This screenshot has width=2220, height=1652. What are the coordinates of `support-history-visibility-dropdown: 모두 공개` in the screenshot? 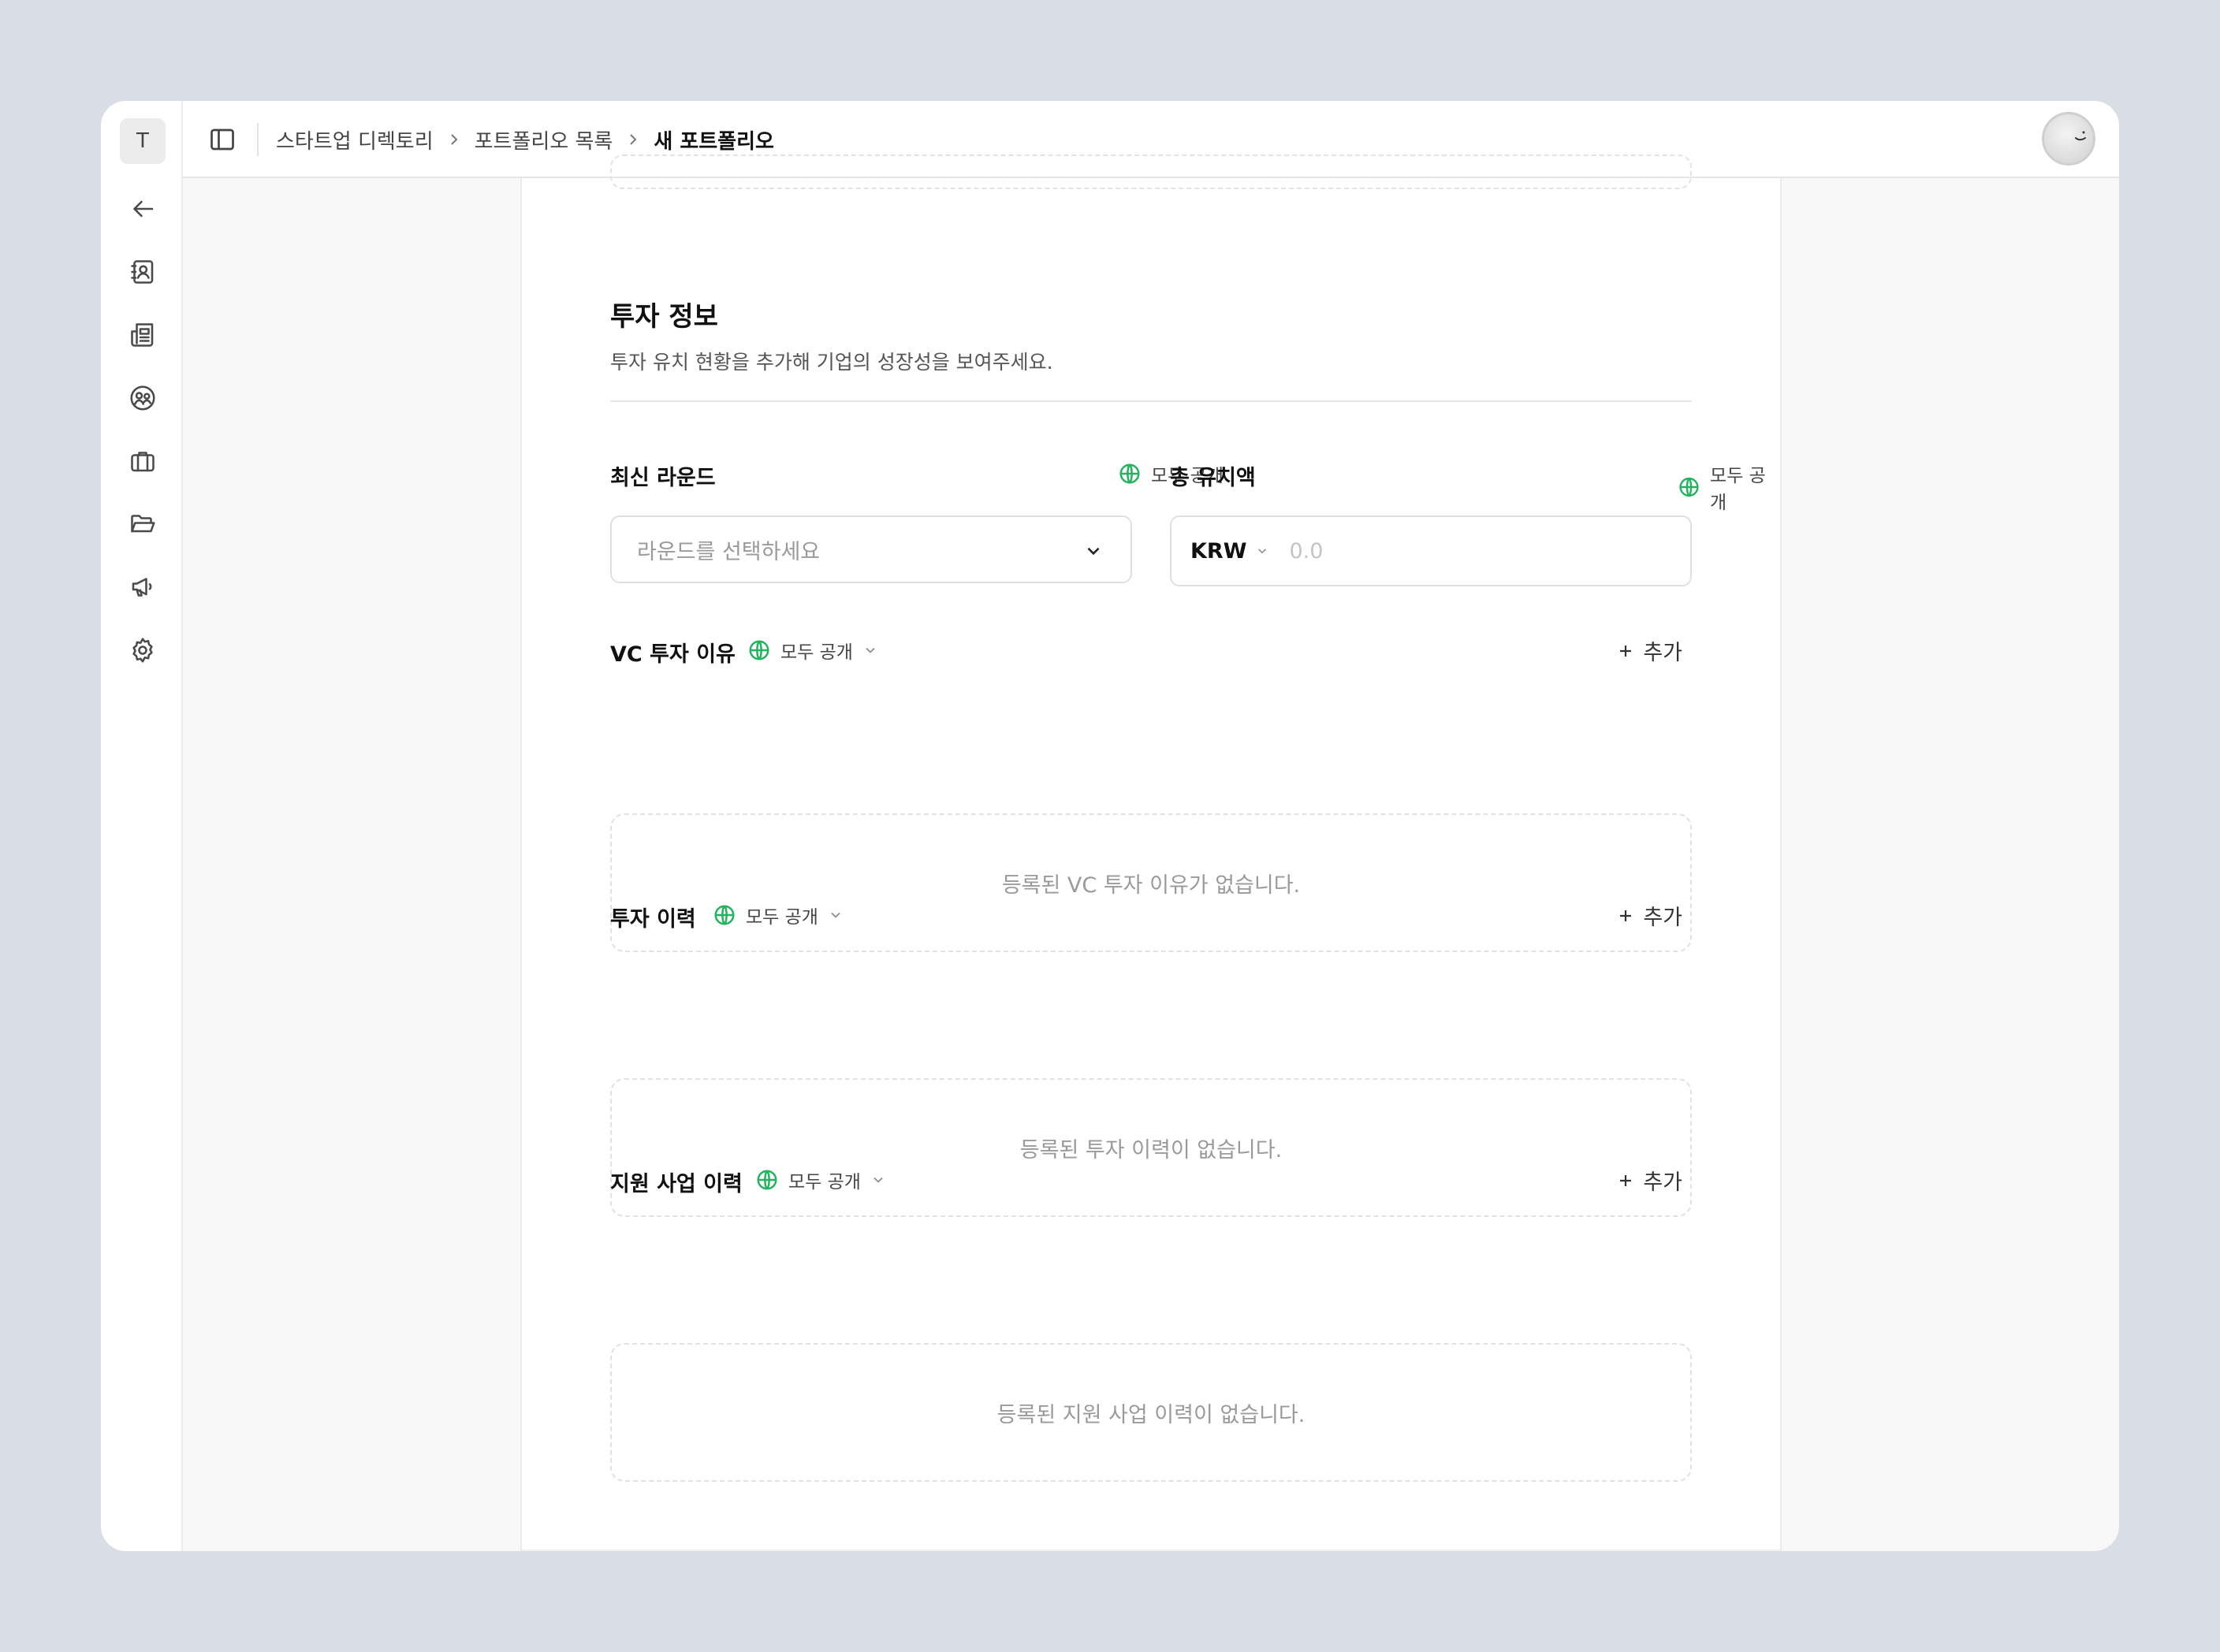 It's located at (820, 1179).